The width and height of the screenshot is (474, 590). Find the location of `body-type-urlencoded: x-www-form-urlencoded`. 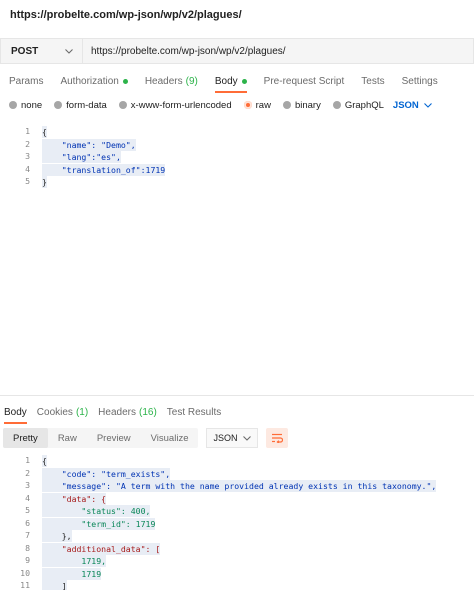

body-type-urlencoded: x-www-form-urlencoded is located at coordinates (175, 105).